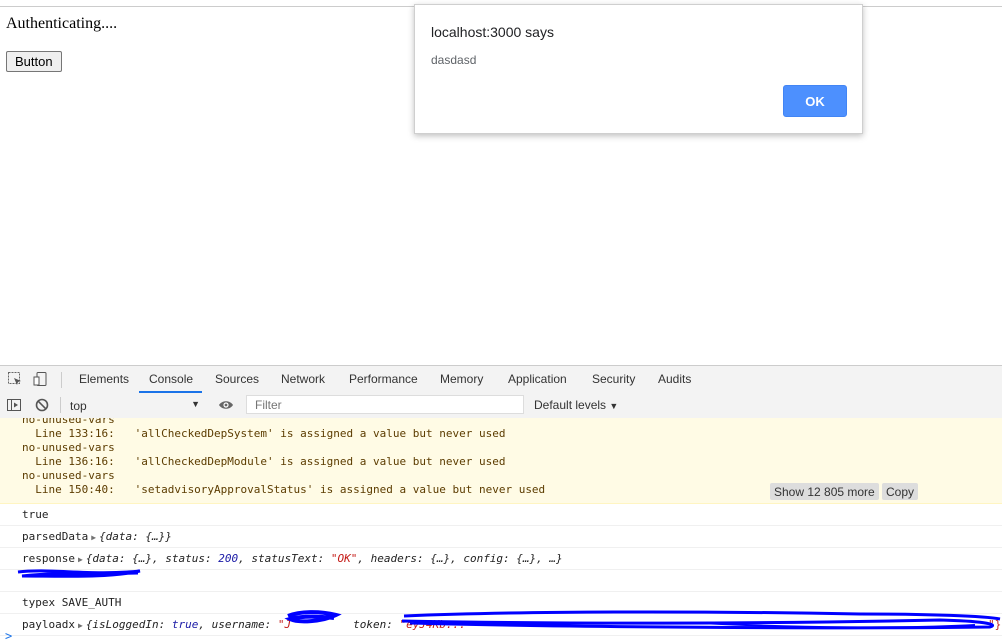 The width and height of the screenshot is (1002, 643). Describe the element at coordinates (613, 379) in the screenshot. I see `tab-security: Security` at that location.